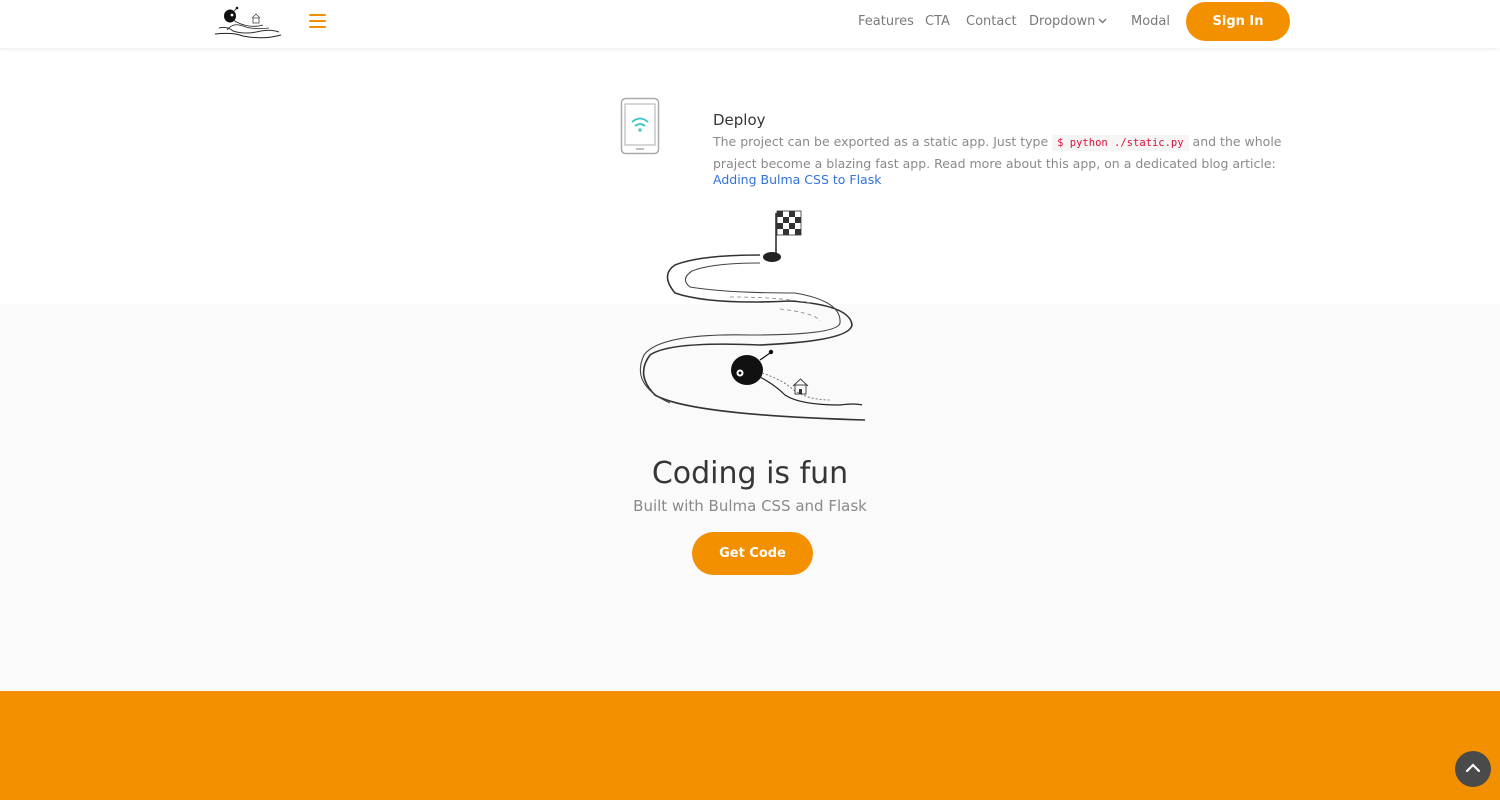  I want to click on chevron-down-icon, so click(1102, 21).